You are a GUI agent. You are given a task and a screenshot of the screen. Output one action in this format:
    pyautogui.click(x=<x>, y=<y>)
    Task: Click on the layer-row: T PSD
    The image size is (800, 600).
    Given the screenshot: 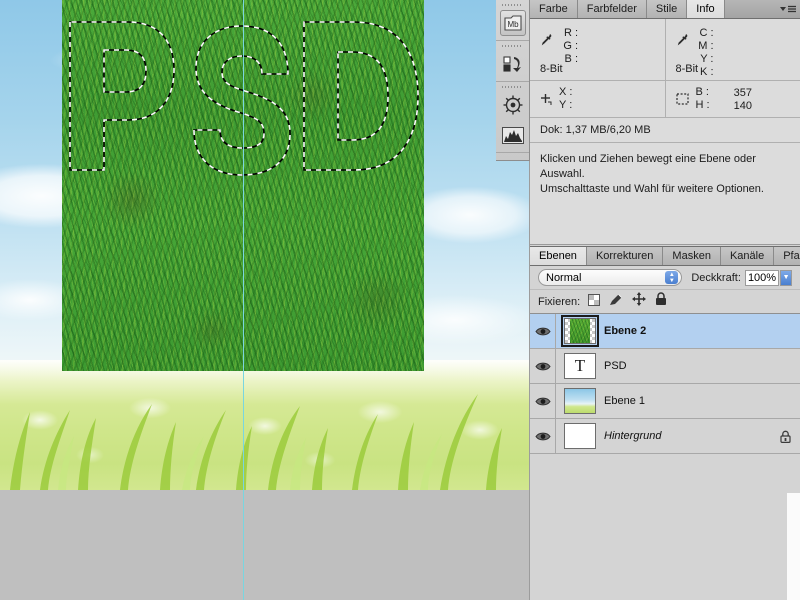 What is the action you would take?
    pyautogui.click(x=665, y=366)
    